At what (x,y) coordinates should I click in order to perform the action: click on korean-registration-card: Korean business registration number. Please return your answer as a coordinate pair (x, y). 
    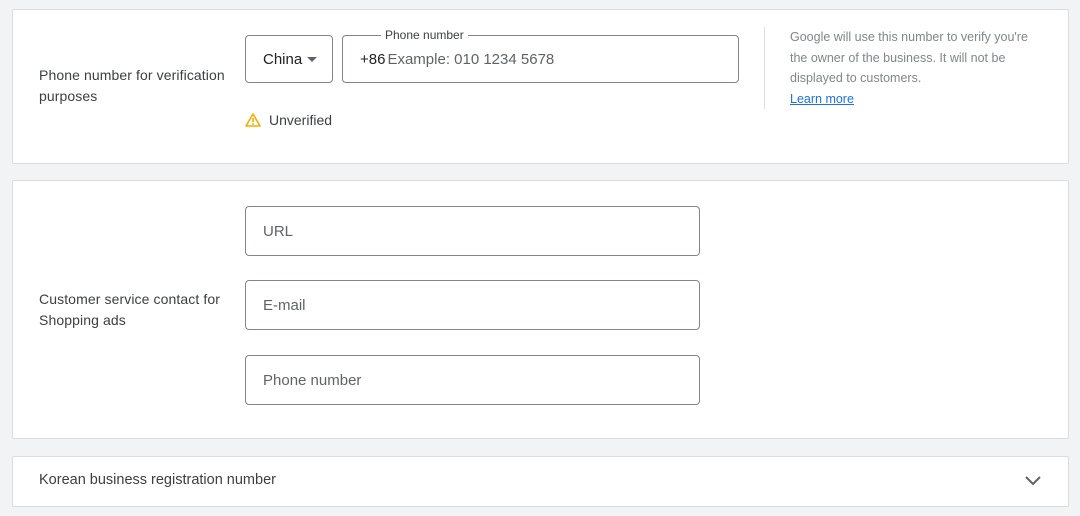
    Looking at the image, I should click on (540, 481).